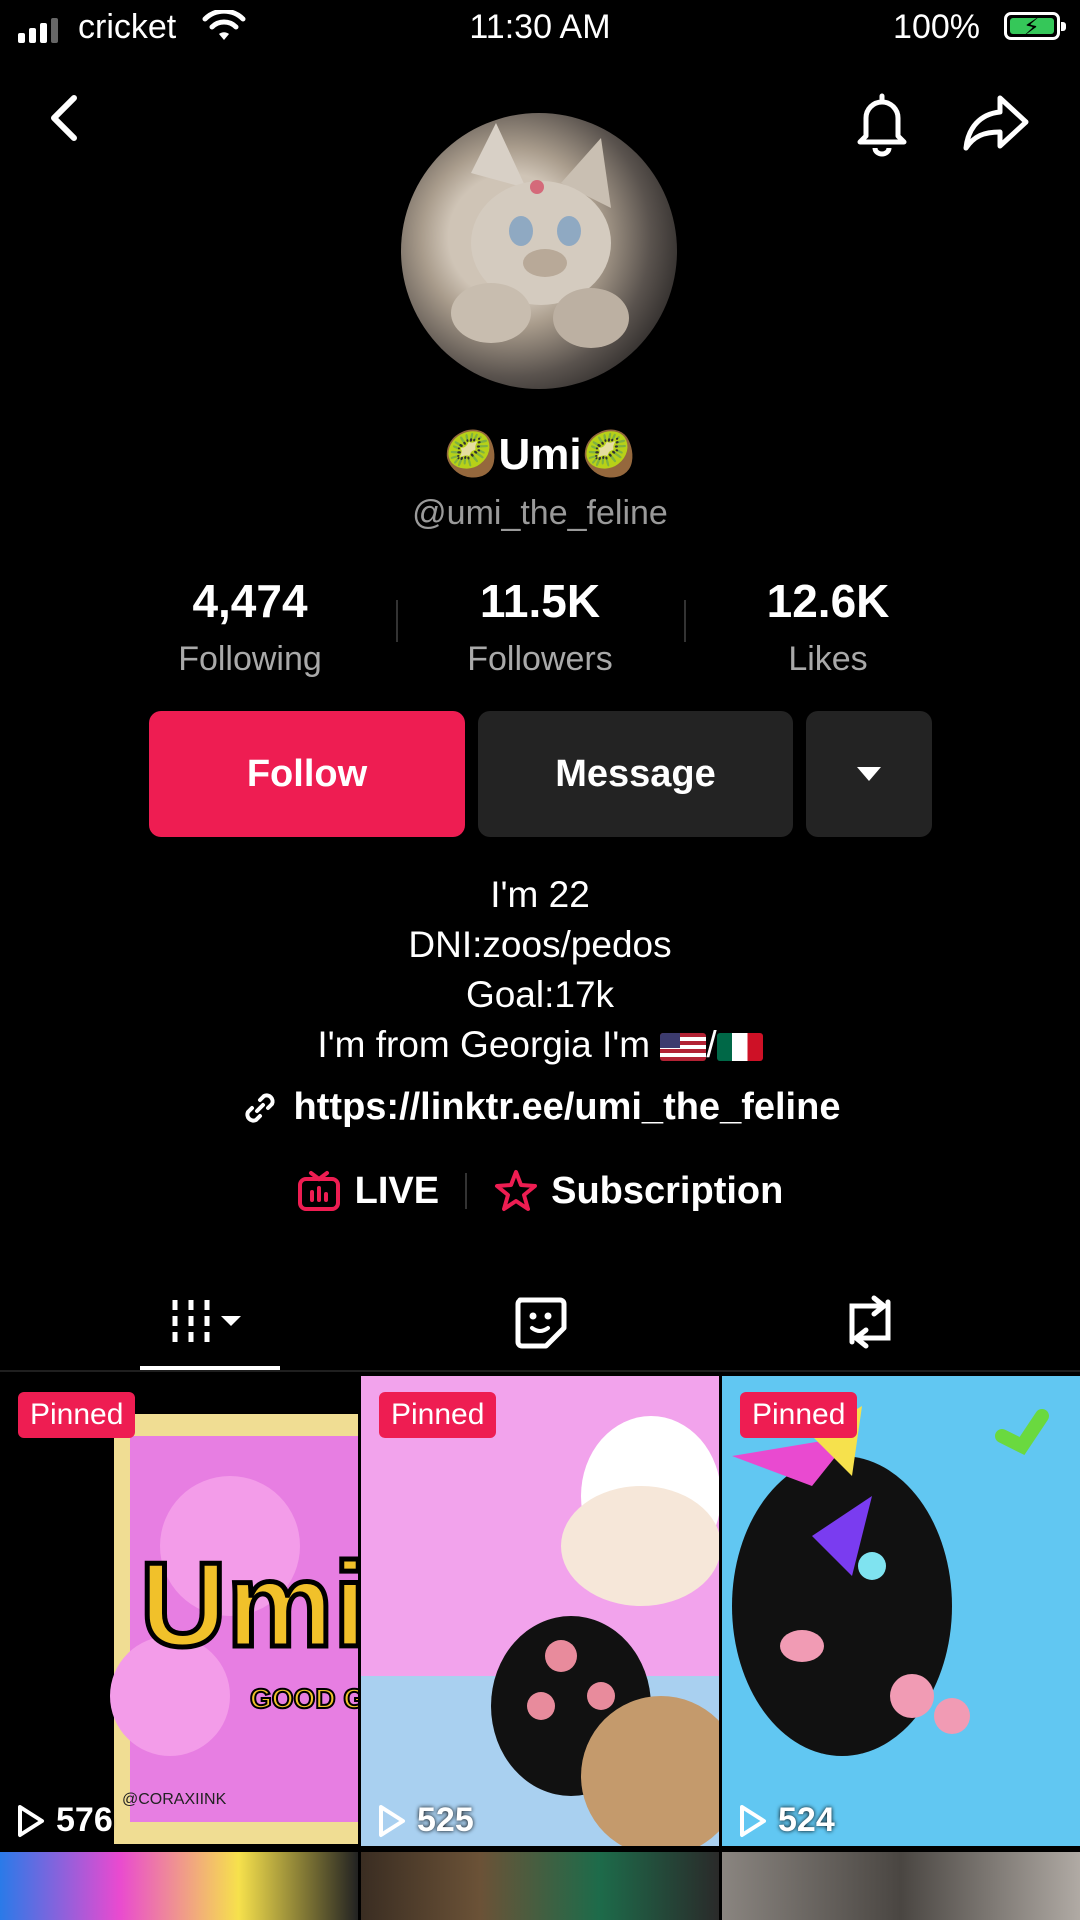 This screenshot has height=1920, width=1080. What do you see at coordinates (1035, 26) in the screenshot?
I see `battery-icon: ⚡` at bounding box center [1035, 26].